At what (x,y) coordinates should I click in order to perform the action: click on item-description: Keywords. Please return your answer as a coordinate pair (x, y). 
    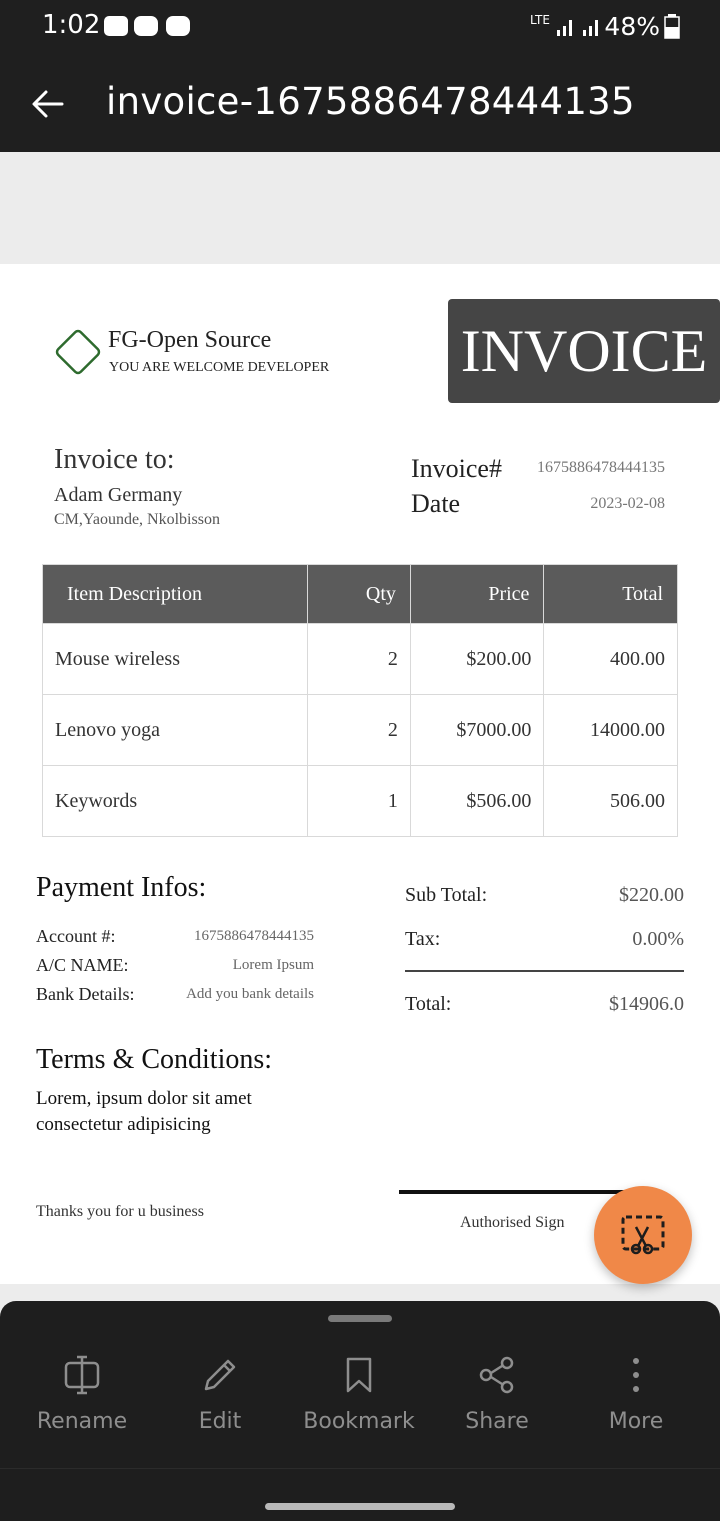
    Looking at the image, I should click on (175, 801).